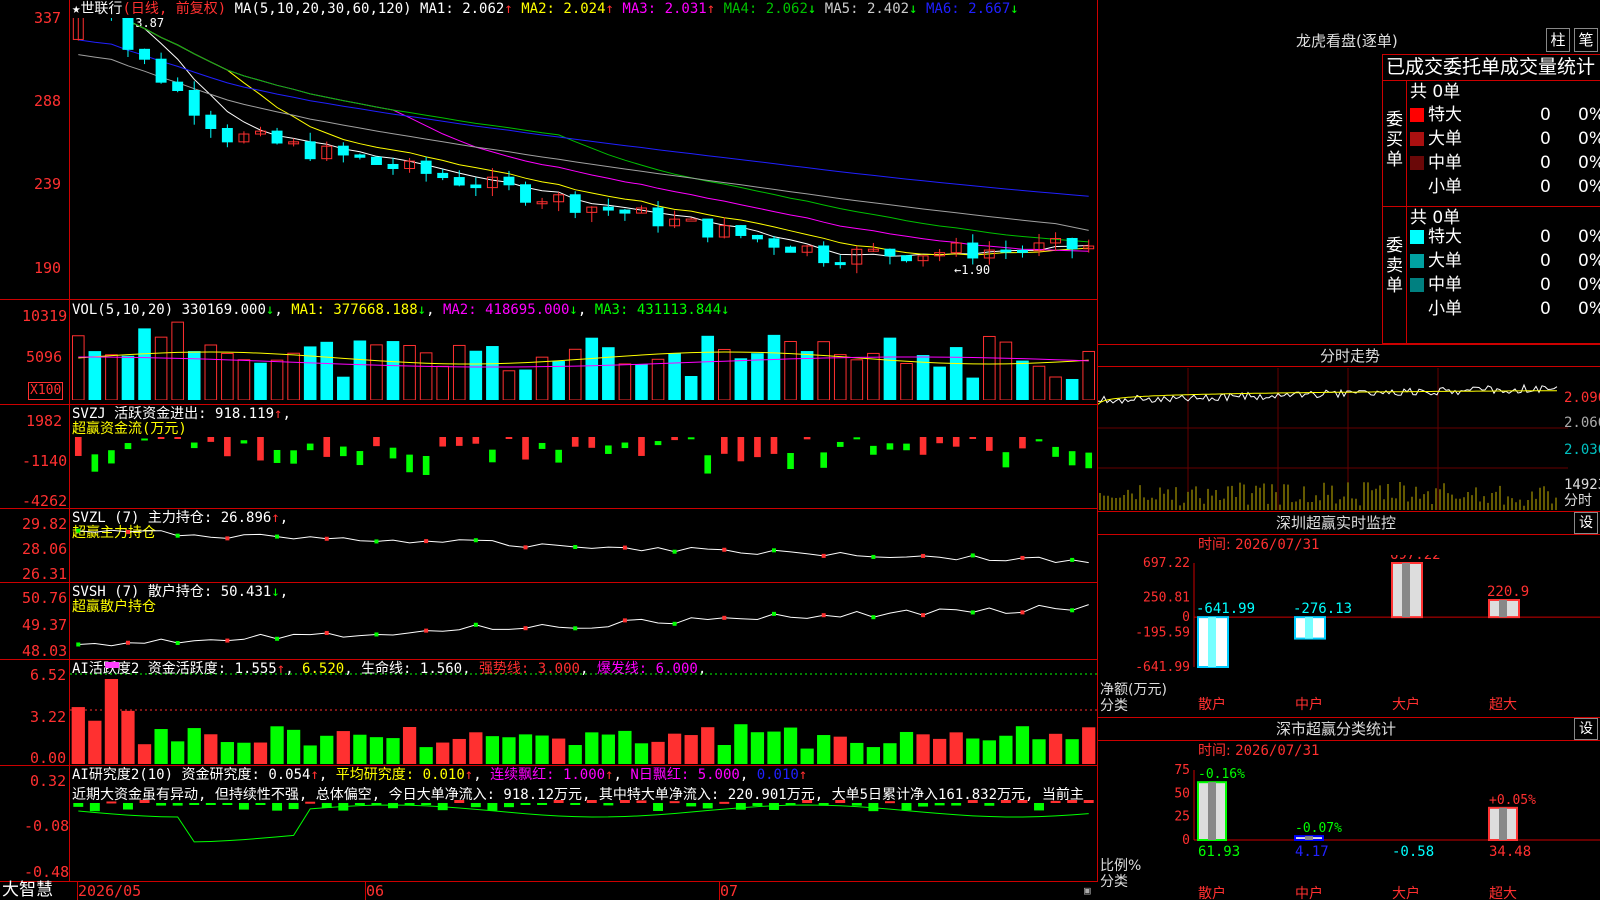 The width and height of the screenshot is (1600, 900). What do you see at coordinates (1087, 891) in the screenshot?
I see `lock-icon: ▣` at bounding box center [1087, 891].